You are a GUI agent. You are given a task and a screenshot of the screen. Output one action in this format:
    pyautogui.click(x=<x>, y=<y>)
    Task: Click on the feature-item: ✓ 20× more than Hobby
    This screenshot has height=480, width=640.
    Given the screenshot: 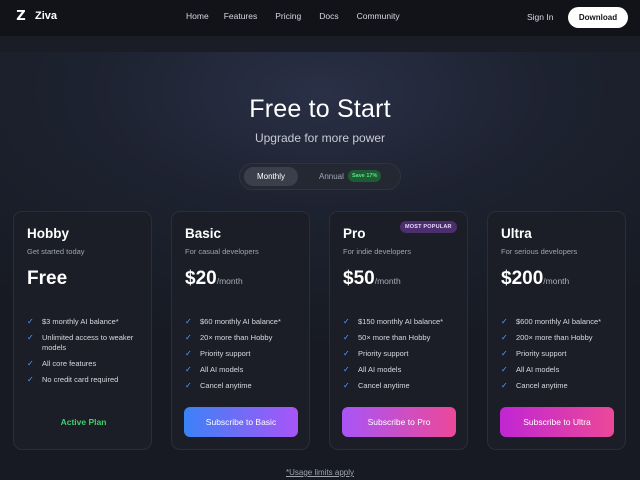 What is the action you would take?
    pyautogui.click(x=245, y=338)
    